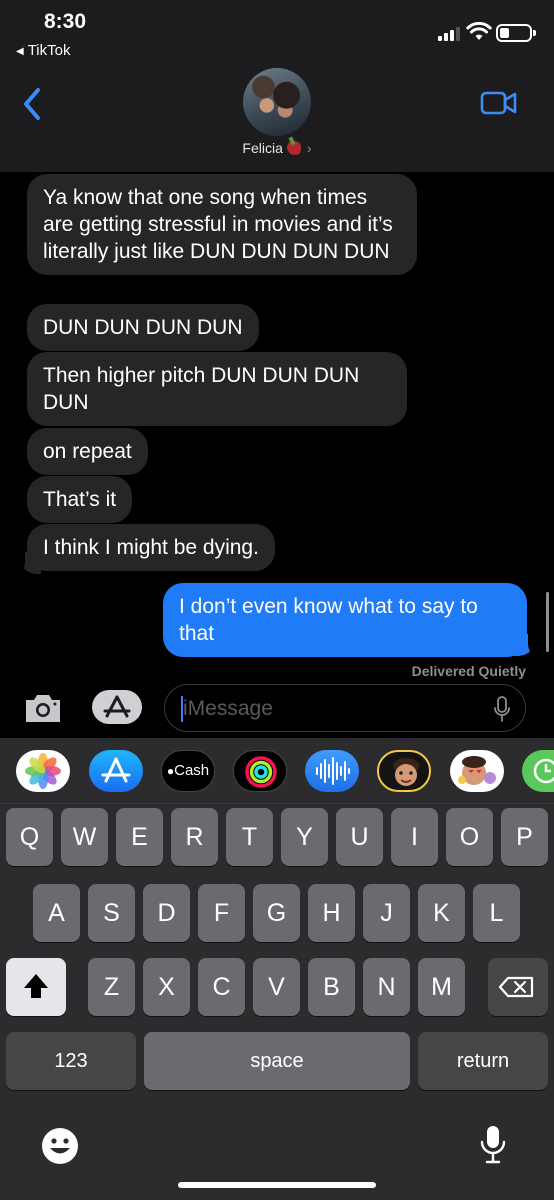 The height and width of the screenshot is (1200, 554). What do you see at coordinates (143, 327) in the screenshot?
I see `message-bubble-received: DUN DUN DUN DUN` at bounding box center [143, 327].